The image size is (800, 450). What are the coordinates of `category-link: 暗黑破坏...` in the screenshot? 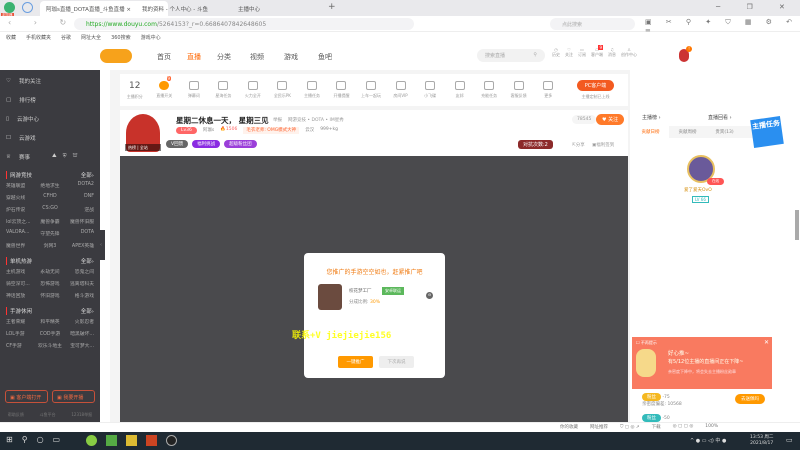 It's located at (79, 333).